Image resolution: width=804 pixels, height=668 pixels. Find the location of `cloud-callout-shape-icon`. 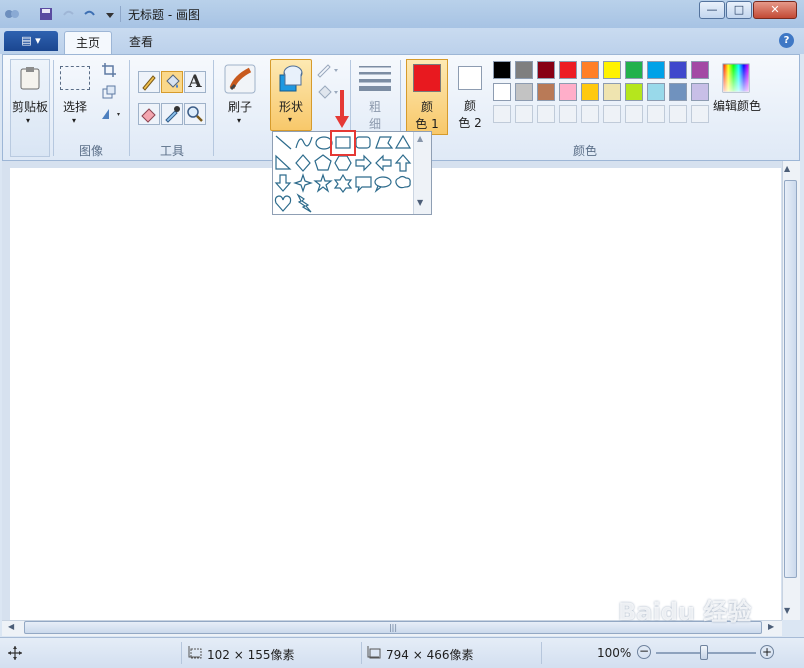

cloud-callout-shape-icon is located at coordinates (403, 182).